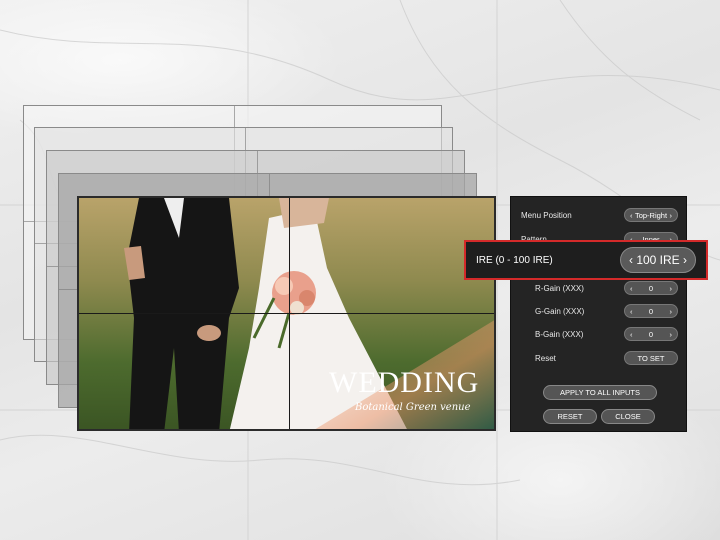  I want to click on reset-button: RESET, so click(570, 416).